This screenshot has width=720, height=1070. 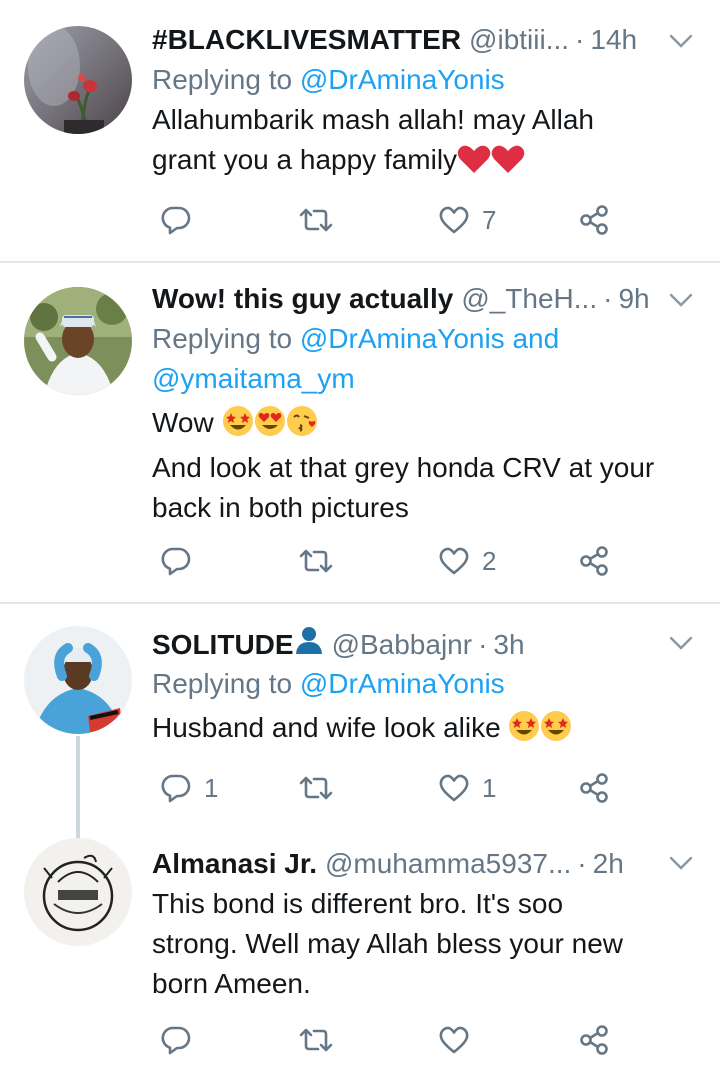 What do you see at coordinates (633, 299) in the screenshot?
I see `timestamp: 9h` at bounding box center [633, 299].